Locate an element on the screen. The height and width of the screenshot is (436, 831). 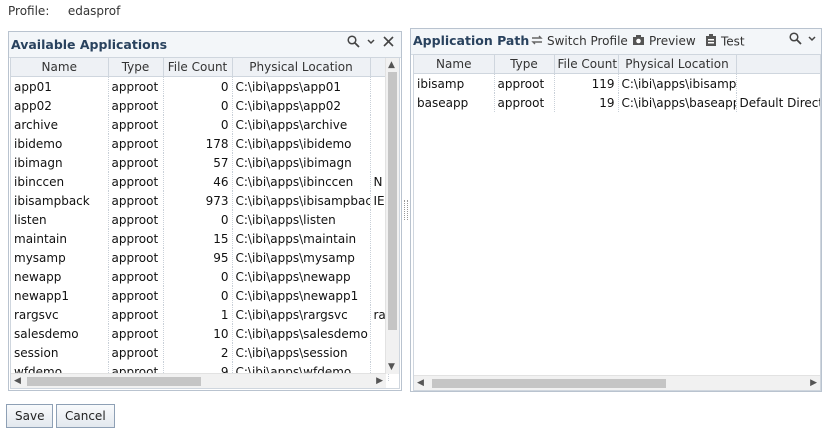
table-row: ibinccen approot 46 C:\ibi\apps\ibinccen N is located at coordinates (200, 181).